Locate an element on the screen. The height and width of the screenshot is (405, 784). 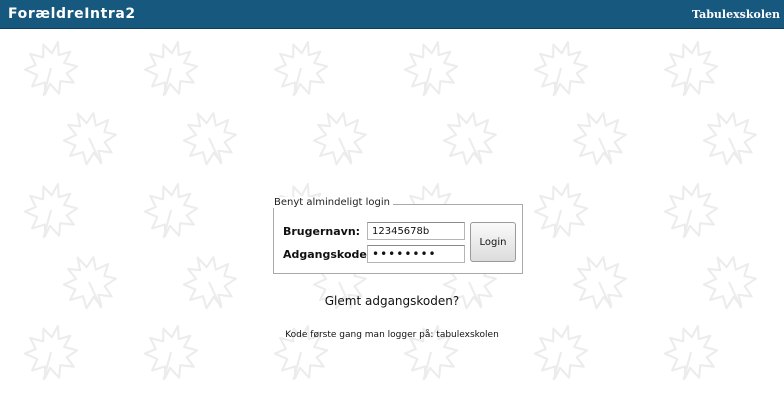
username-input is located at coordinates (416, 231).